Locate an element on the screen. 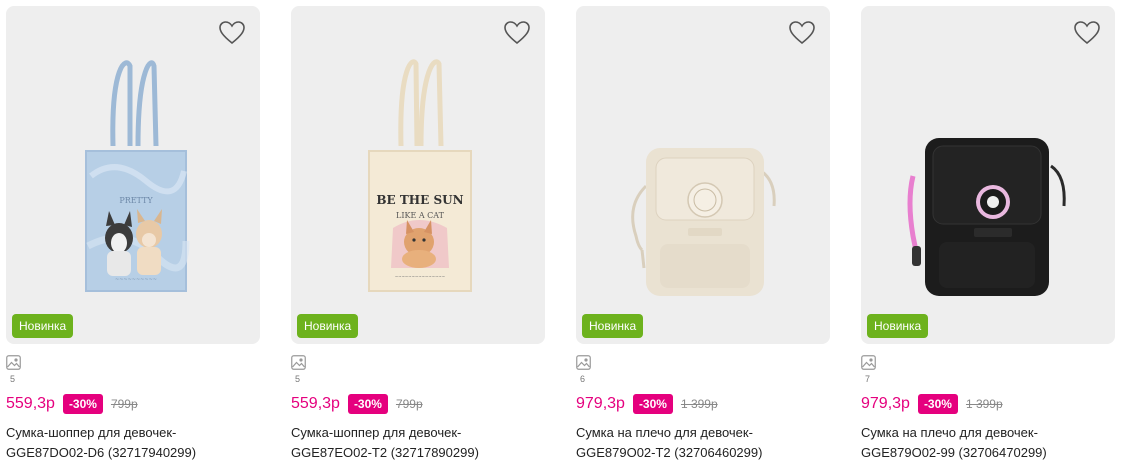 This screenshot has width=1126, height=475. photo-count: 6 is located at coordinates (703, 370).